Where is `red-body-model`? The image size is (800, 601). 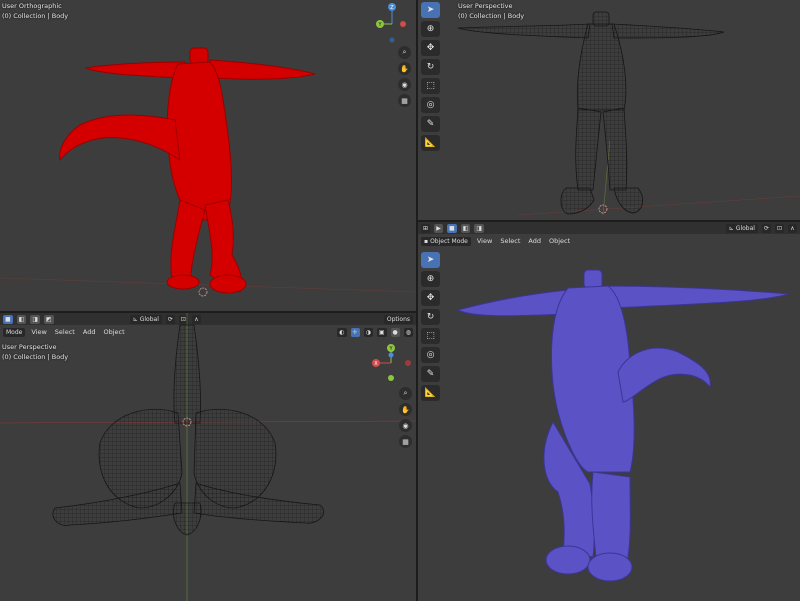
red-body-model is located at coordinates (187, 170).